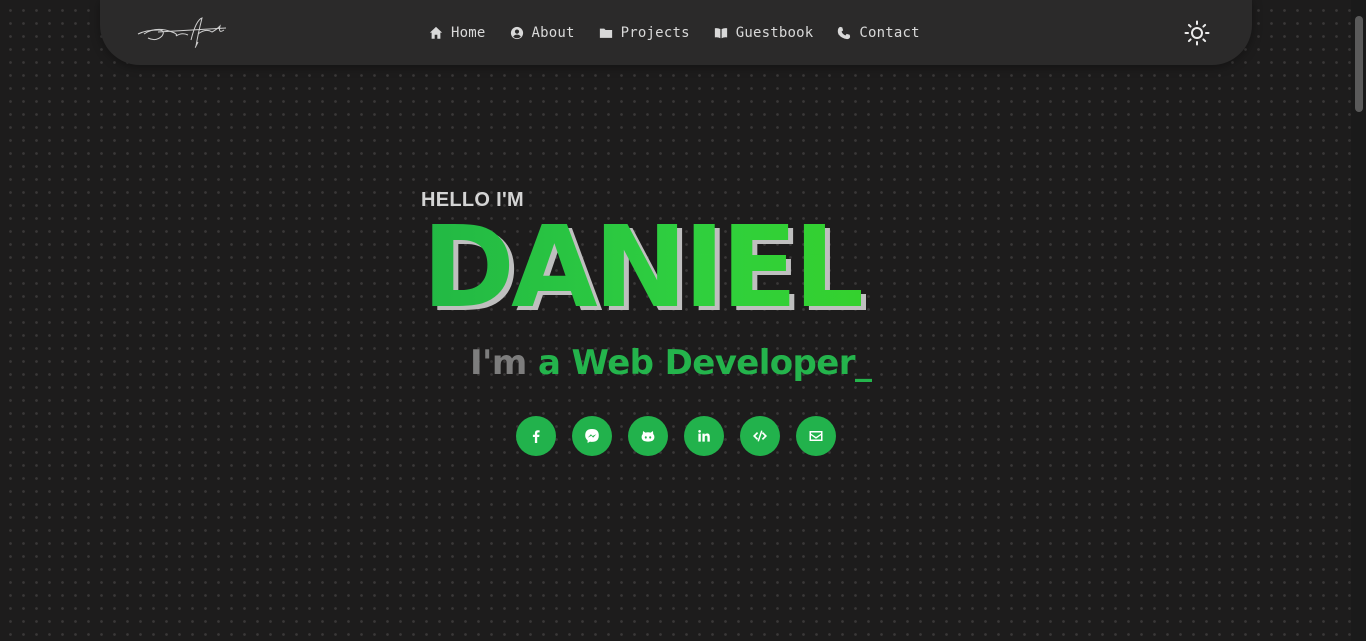 This screenshot has height=641, width=1366. I want to click on main-nav: Home About Projects Guestbook Contact, so click(674, 32).